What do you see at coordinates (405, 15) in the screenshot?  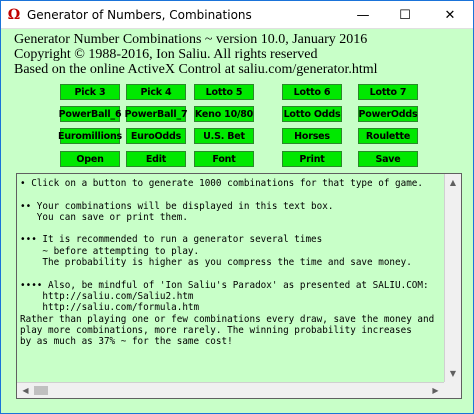 I see `maximize-button: ☐` at bounding box center [405, 15].